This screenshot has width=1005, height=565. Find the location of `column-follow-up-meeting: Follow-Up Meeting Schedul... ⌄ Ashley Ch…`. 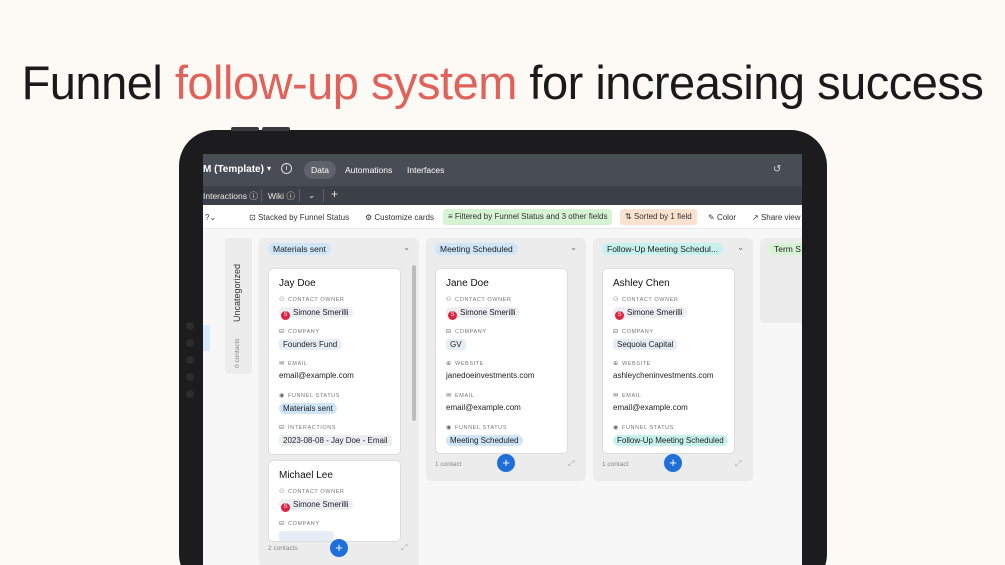

column-follow-up-meeting: Follow-Up Meeting Schedul... ⌄ Ashley Ch… is located at coordinates (673, 359).